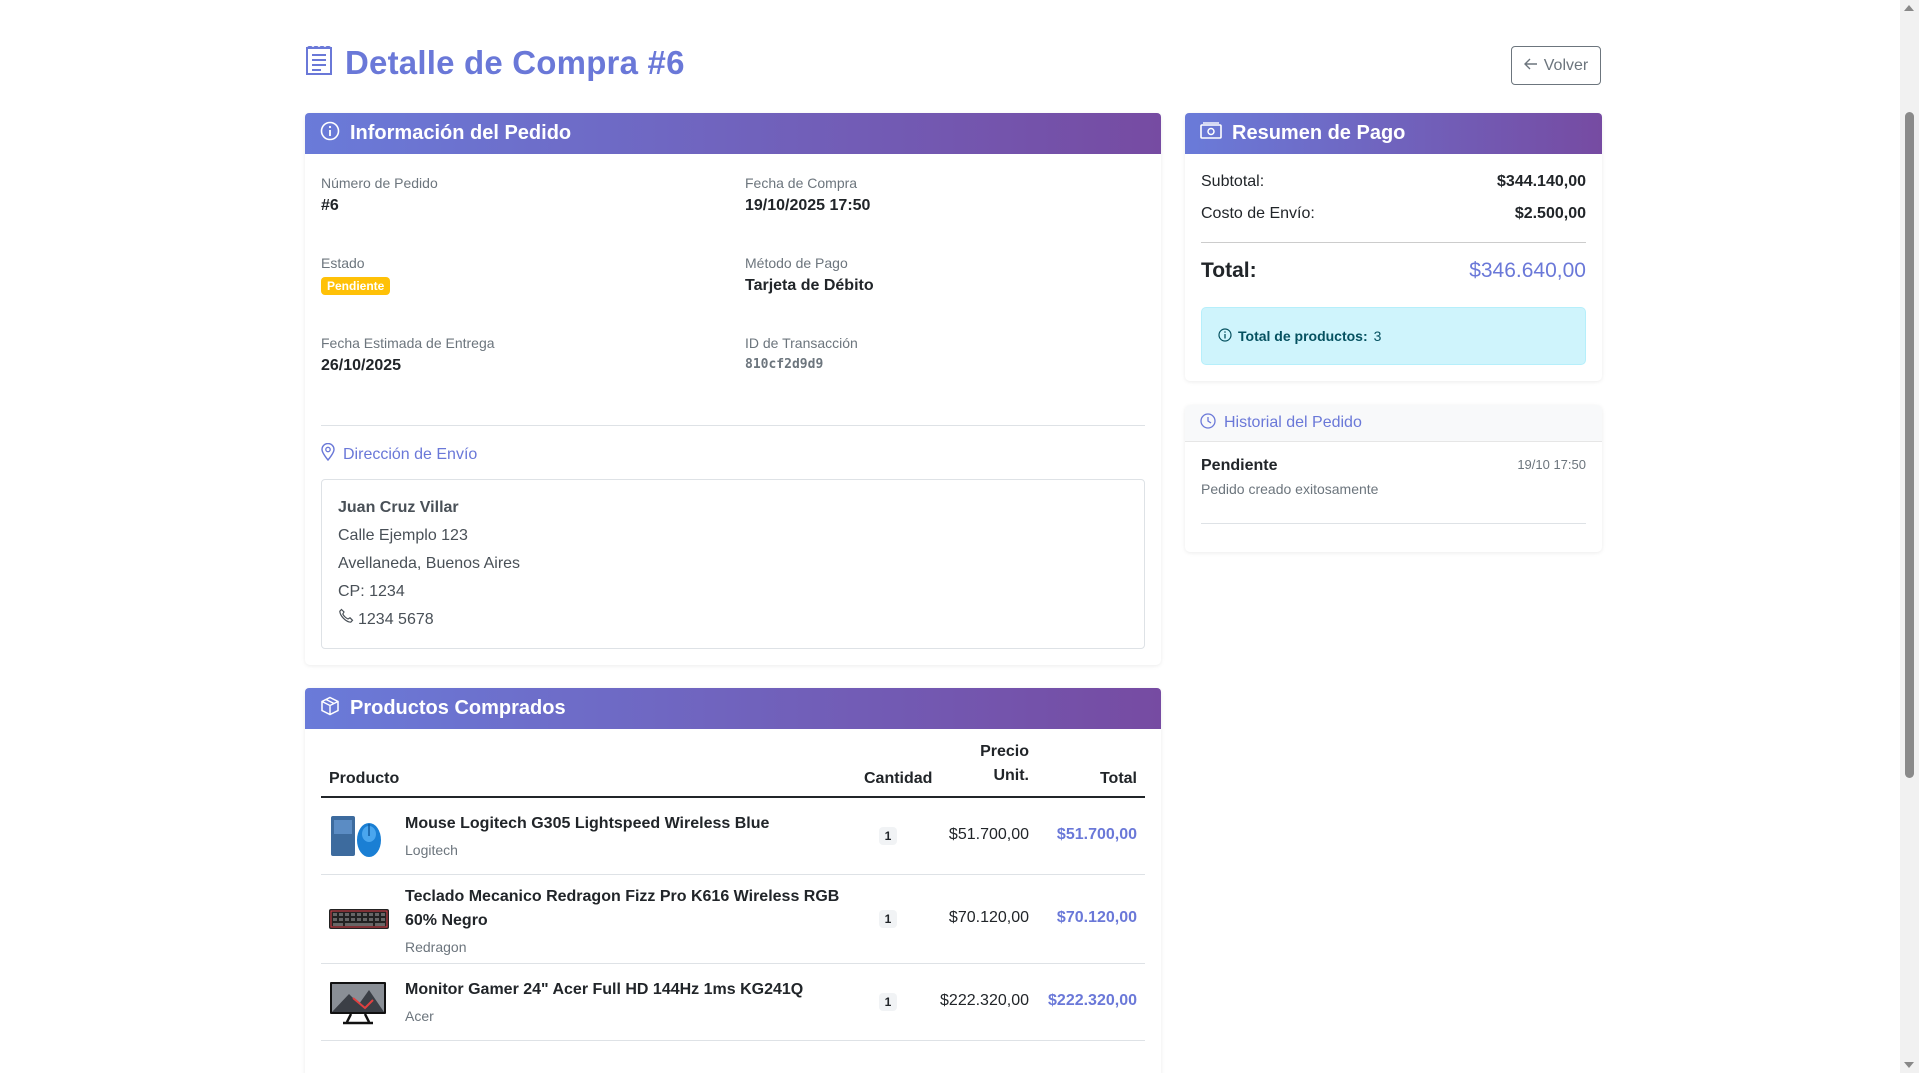 Image resolution: width=1919 pixels, height=1073 pixels. I want to click on line-total: $51.700,00, so click(1096, 834).